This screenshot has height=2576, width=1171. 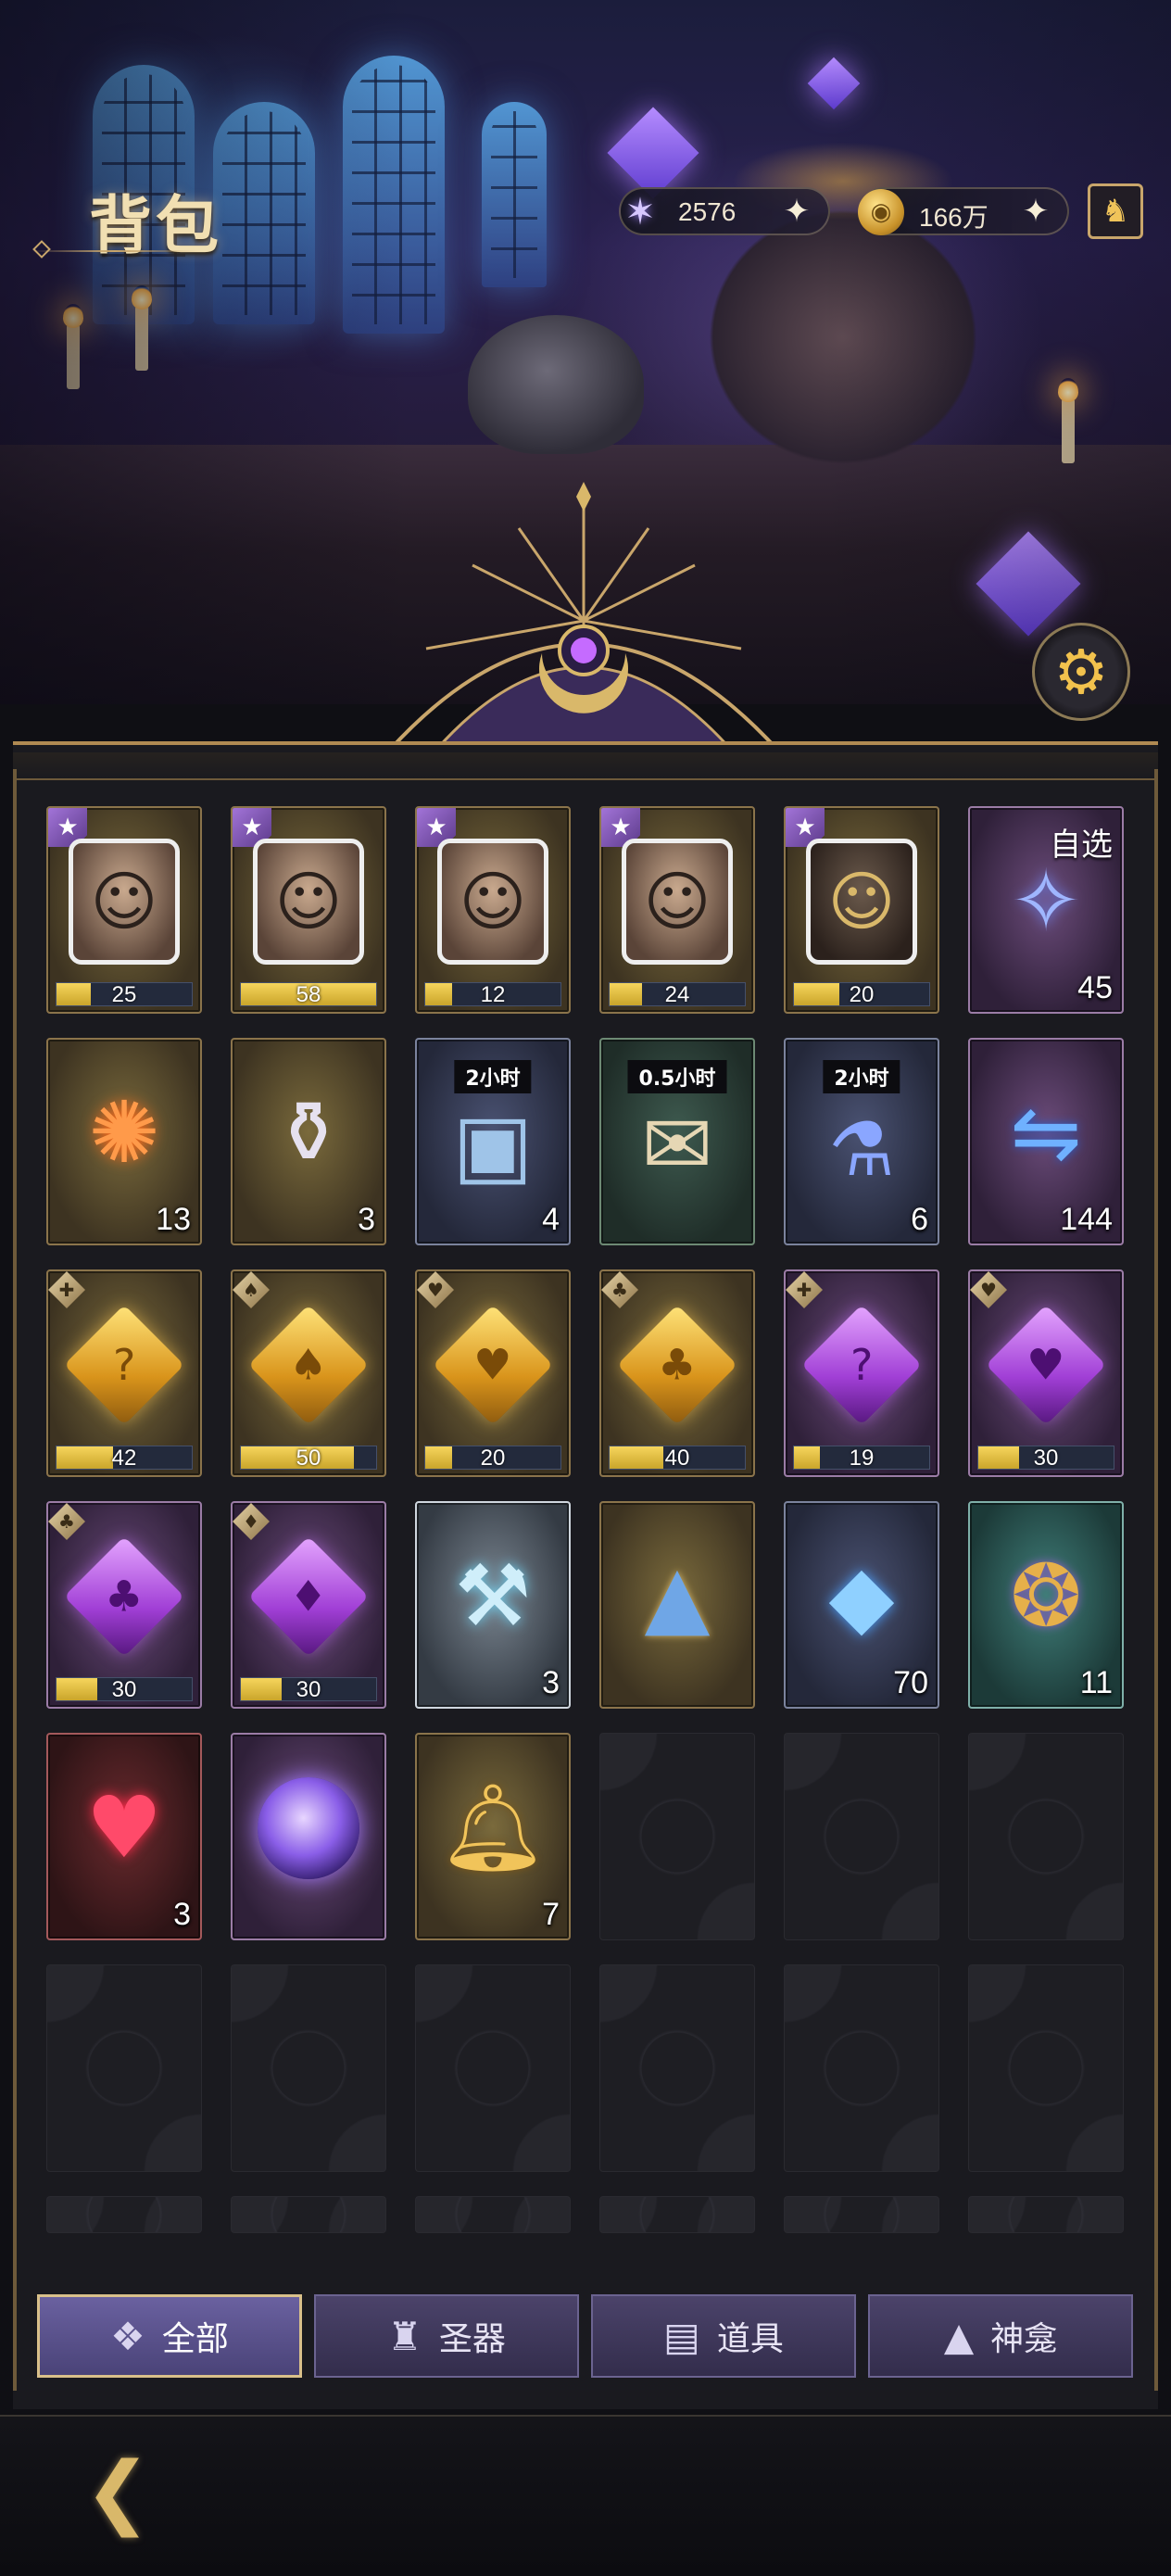 What do you see at coordinates (1036, 211) in the screenshot?
I see `add-gold-button: ✦` at bounding box center [1036, 211].